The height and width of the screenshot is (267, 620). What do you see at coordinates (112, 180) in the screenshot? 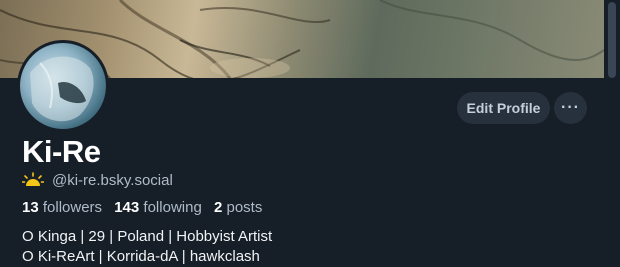
I see `handle: @ki-re.bsky.social` at bounding box center [112, 180].